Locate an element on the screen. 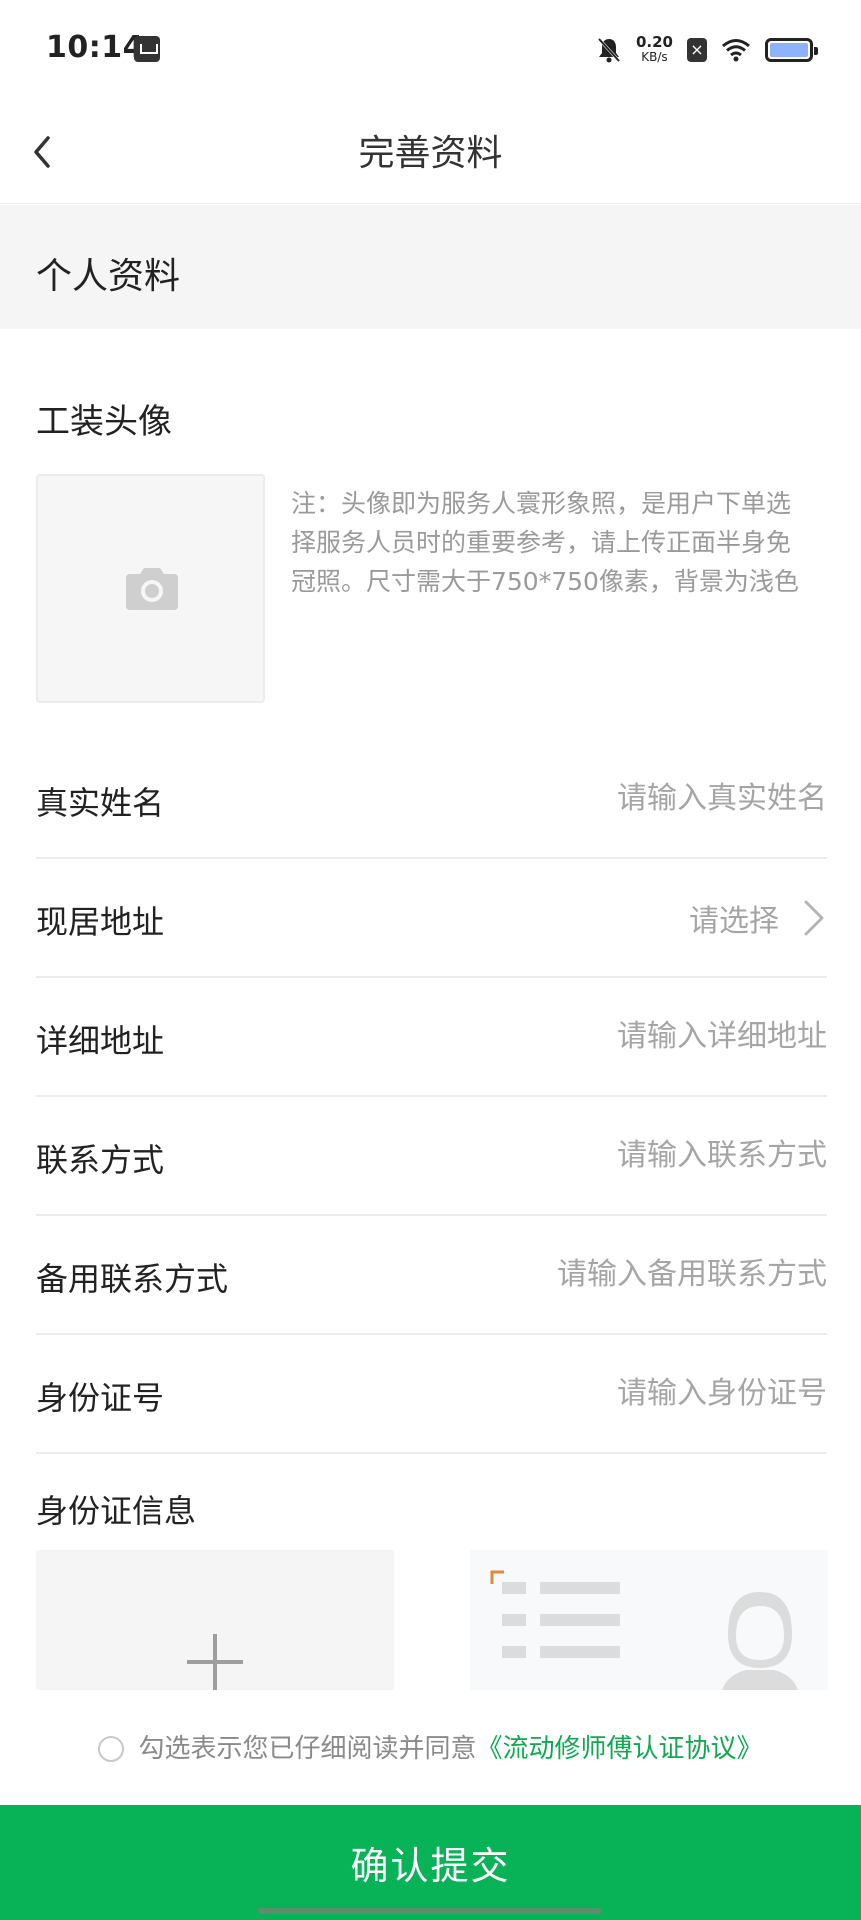  form-row-detail-address: 详细地址 is located at coordinates (431, 1037).